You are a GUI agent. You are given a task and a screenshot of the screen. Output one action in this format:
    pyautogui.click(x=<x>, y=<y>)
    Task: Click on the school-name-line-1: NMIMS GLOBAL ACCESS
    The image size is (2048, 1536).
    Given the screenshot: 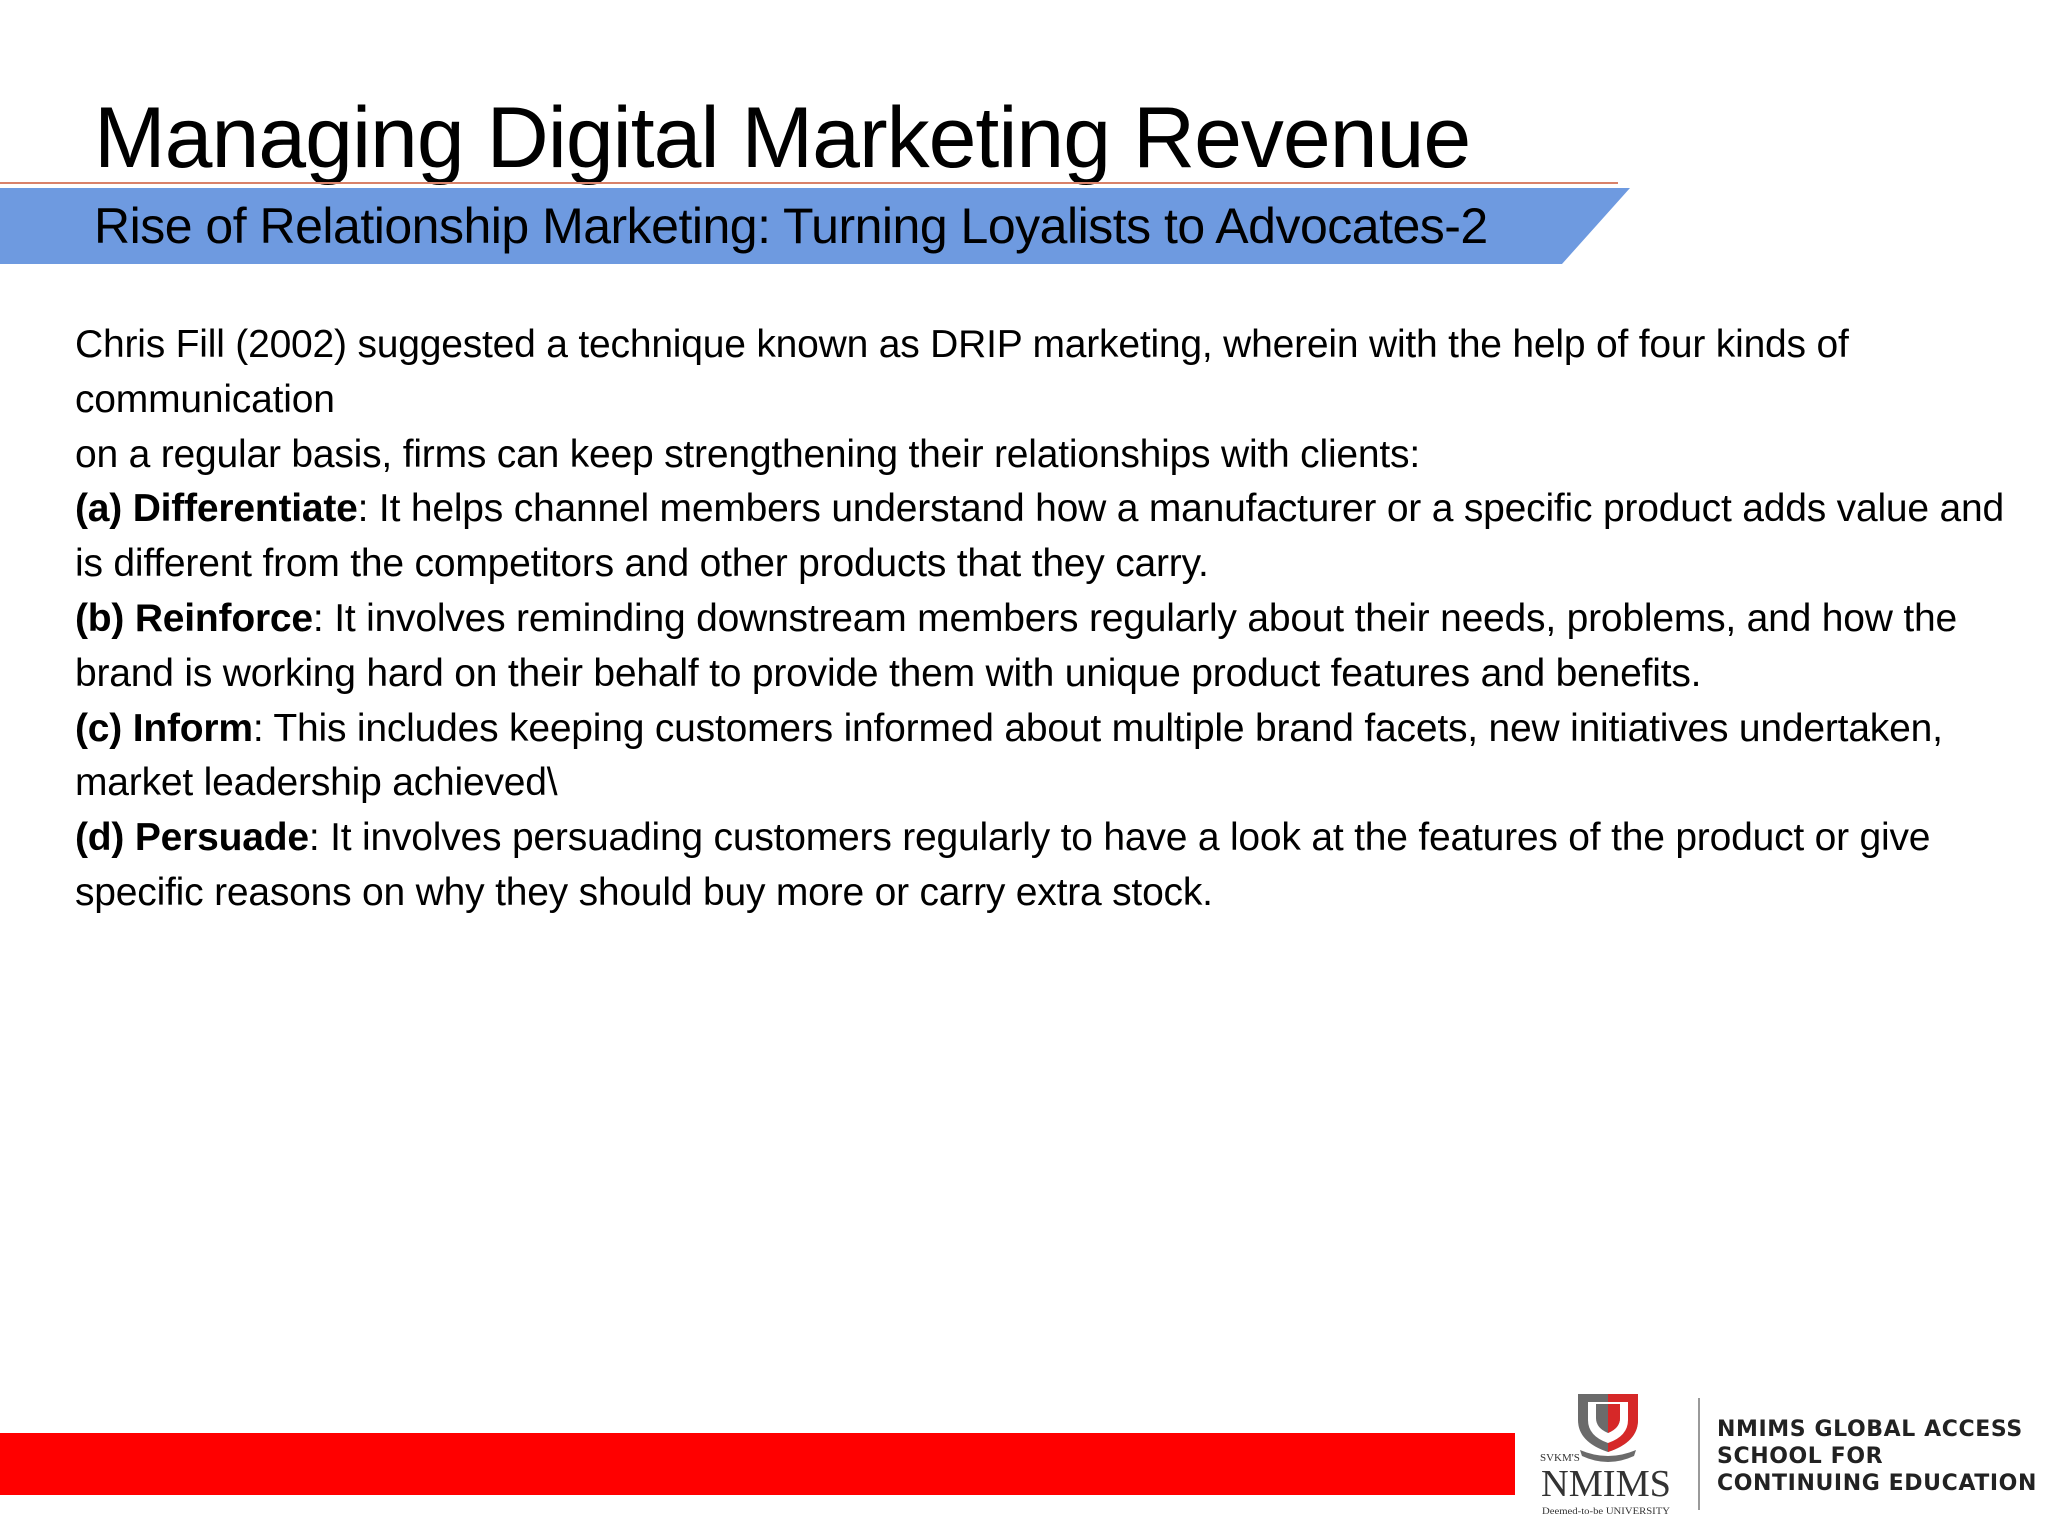 What is the action you would take?
    pyautogui.click(x=1870, y=1429)
    